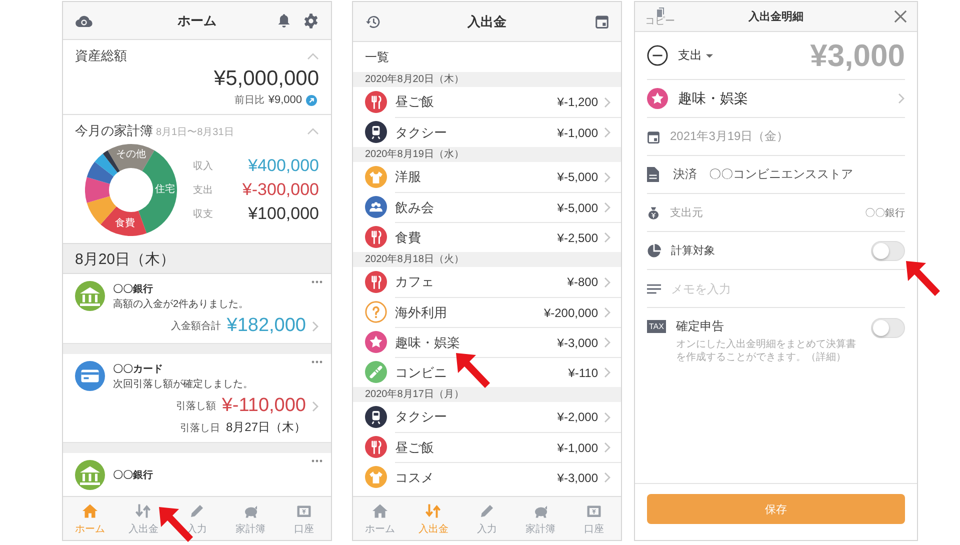 This screenshot has height=545, width=960. Describe the element at coordinates (197, 21) in the screenshot. I see `screen-title: ホーム` at that location.